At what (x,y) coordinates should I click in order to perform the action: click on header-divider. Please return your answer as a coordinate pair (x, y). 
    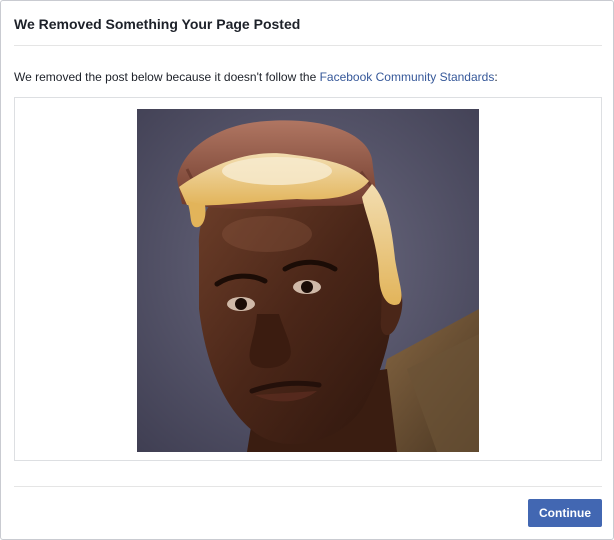
    Looking at the image, I should click on (308, 45).